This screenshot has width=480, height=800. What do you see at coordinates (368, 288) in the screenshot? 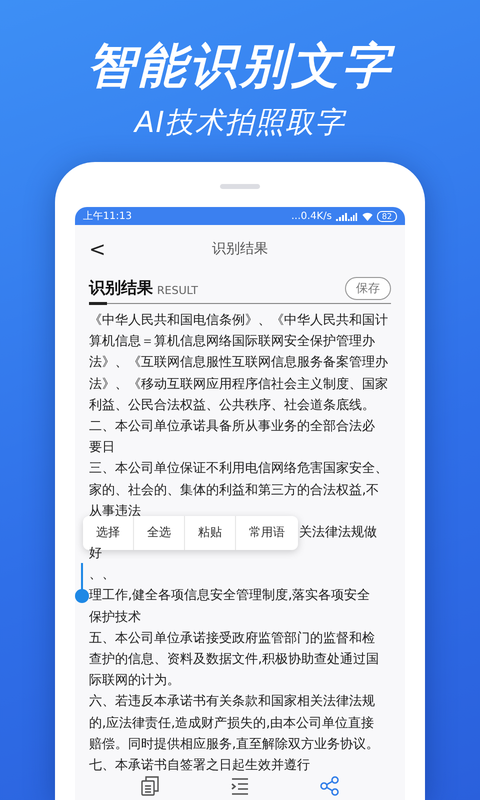
I see `save-button: 保存` at bounding box center [368, 288].